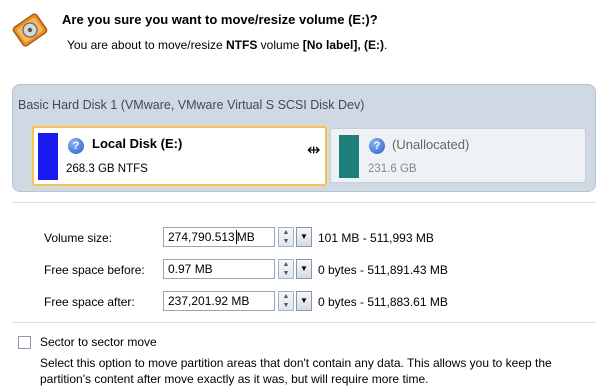  Describe the element at coordinates (431, 144) in the screenshot. I see `partition-name: (Unallocated)` at that location.